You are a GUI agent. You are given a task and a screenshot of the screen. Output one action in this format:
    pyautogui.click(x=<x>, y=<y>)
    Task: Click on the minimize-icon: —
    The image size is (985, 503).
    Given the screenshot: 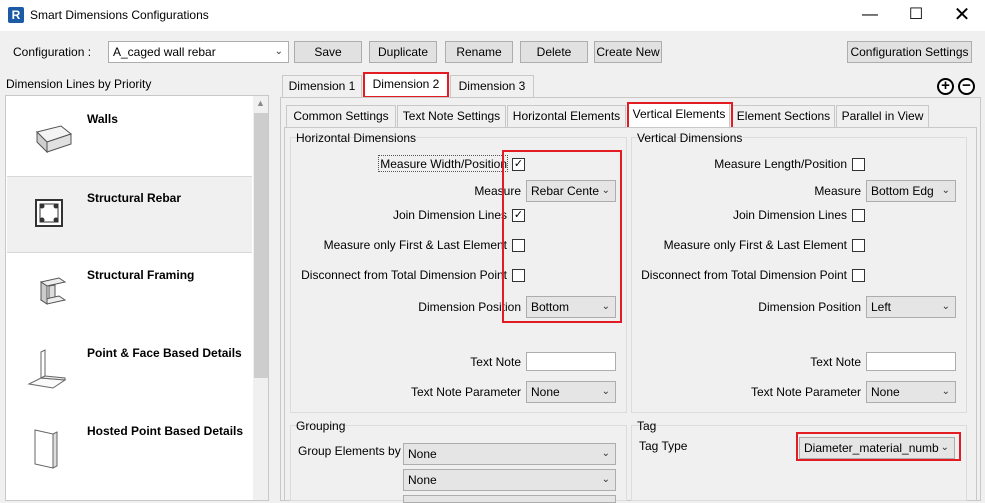 What is the action you would take?
    pyautogui.click(x=870, y=15)
    